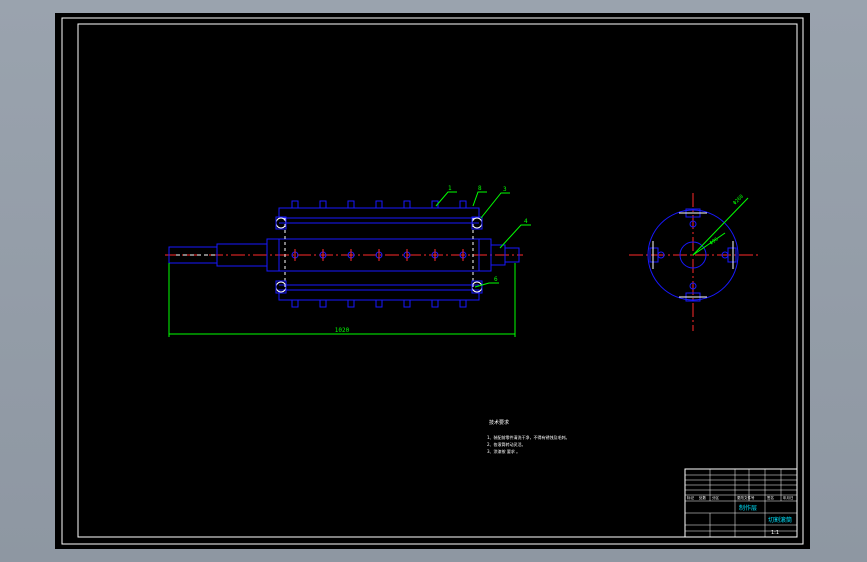 This screenshot has height=562, width=867. I want to click on end-dimensions, so click(720, 226).